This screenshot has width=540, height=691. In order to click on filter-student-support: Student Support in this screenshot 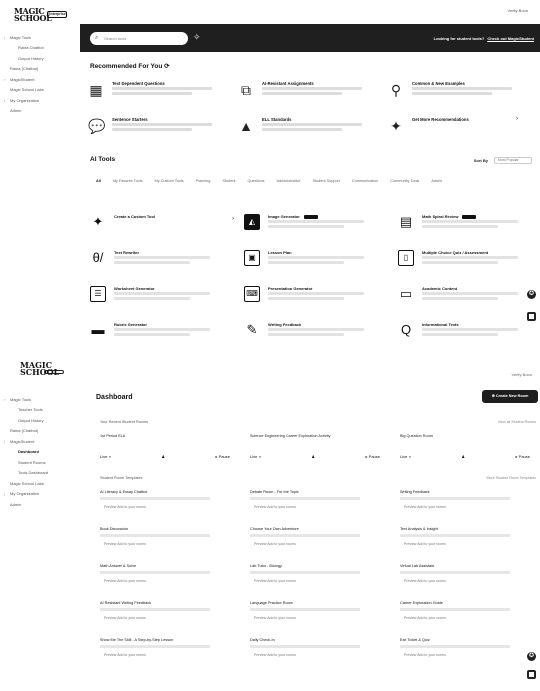, I will do `click(325, 181)`.